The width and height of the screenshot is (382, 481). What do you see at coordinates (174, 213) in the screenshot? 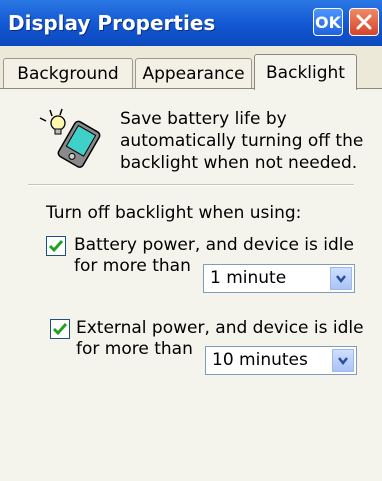
I see `turn-off-label: Turn off backlight when using:` at bounding box center [174, 213].